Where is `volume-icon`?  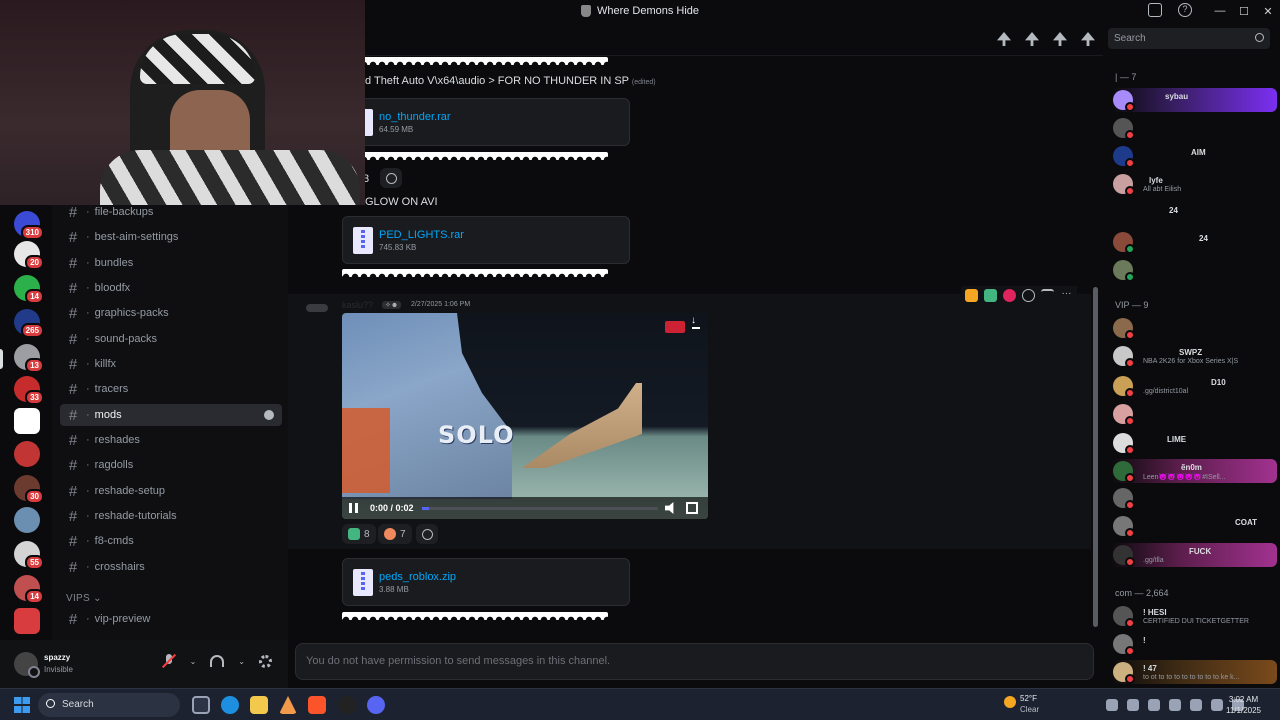
volume-icon is located at coordinates (669, 508).